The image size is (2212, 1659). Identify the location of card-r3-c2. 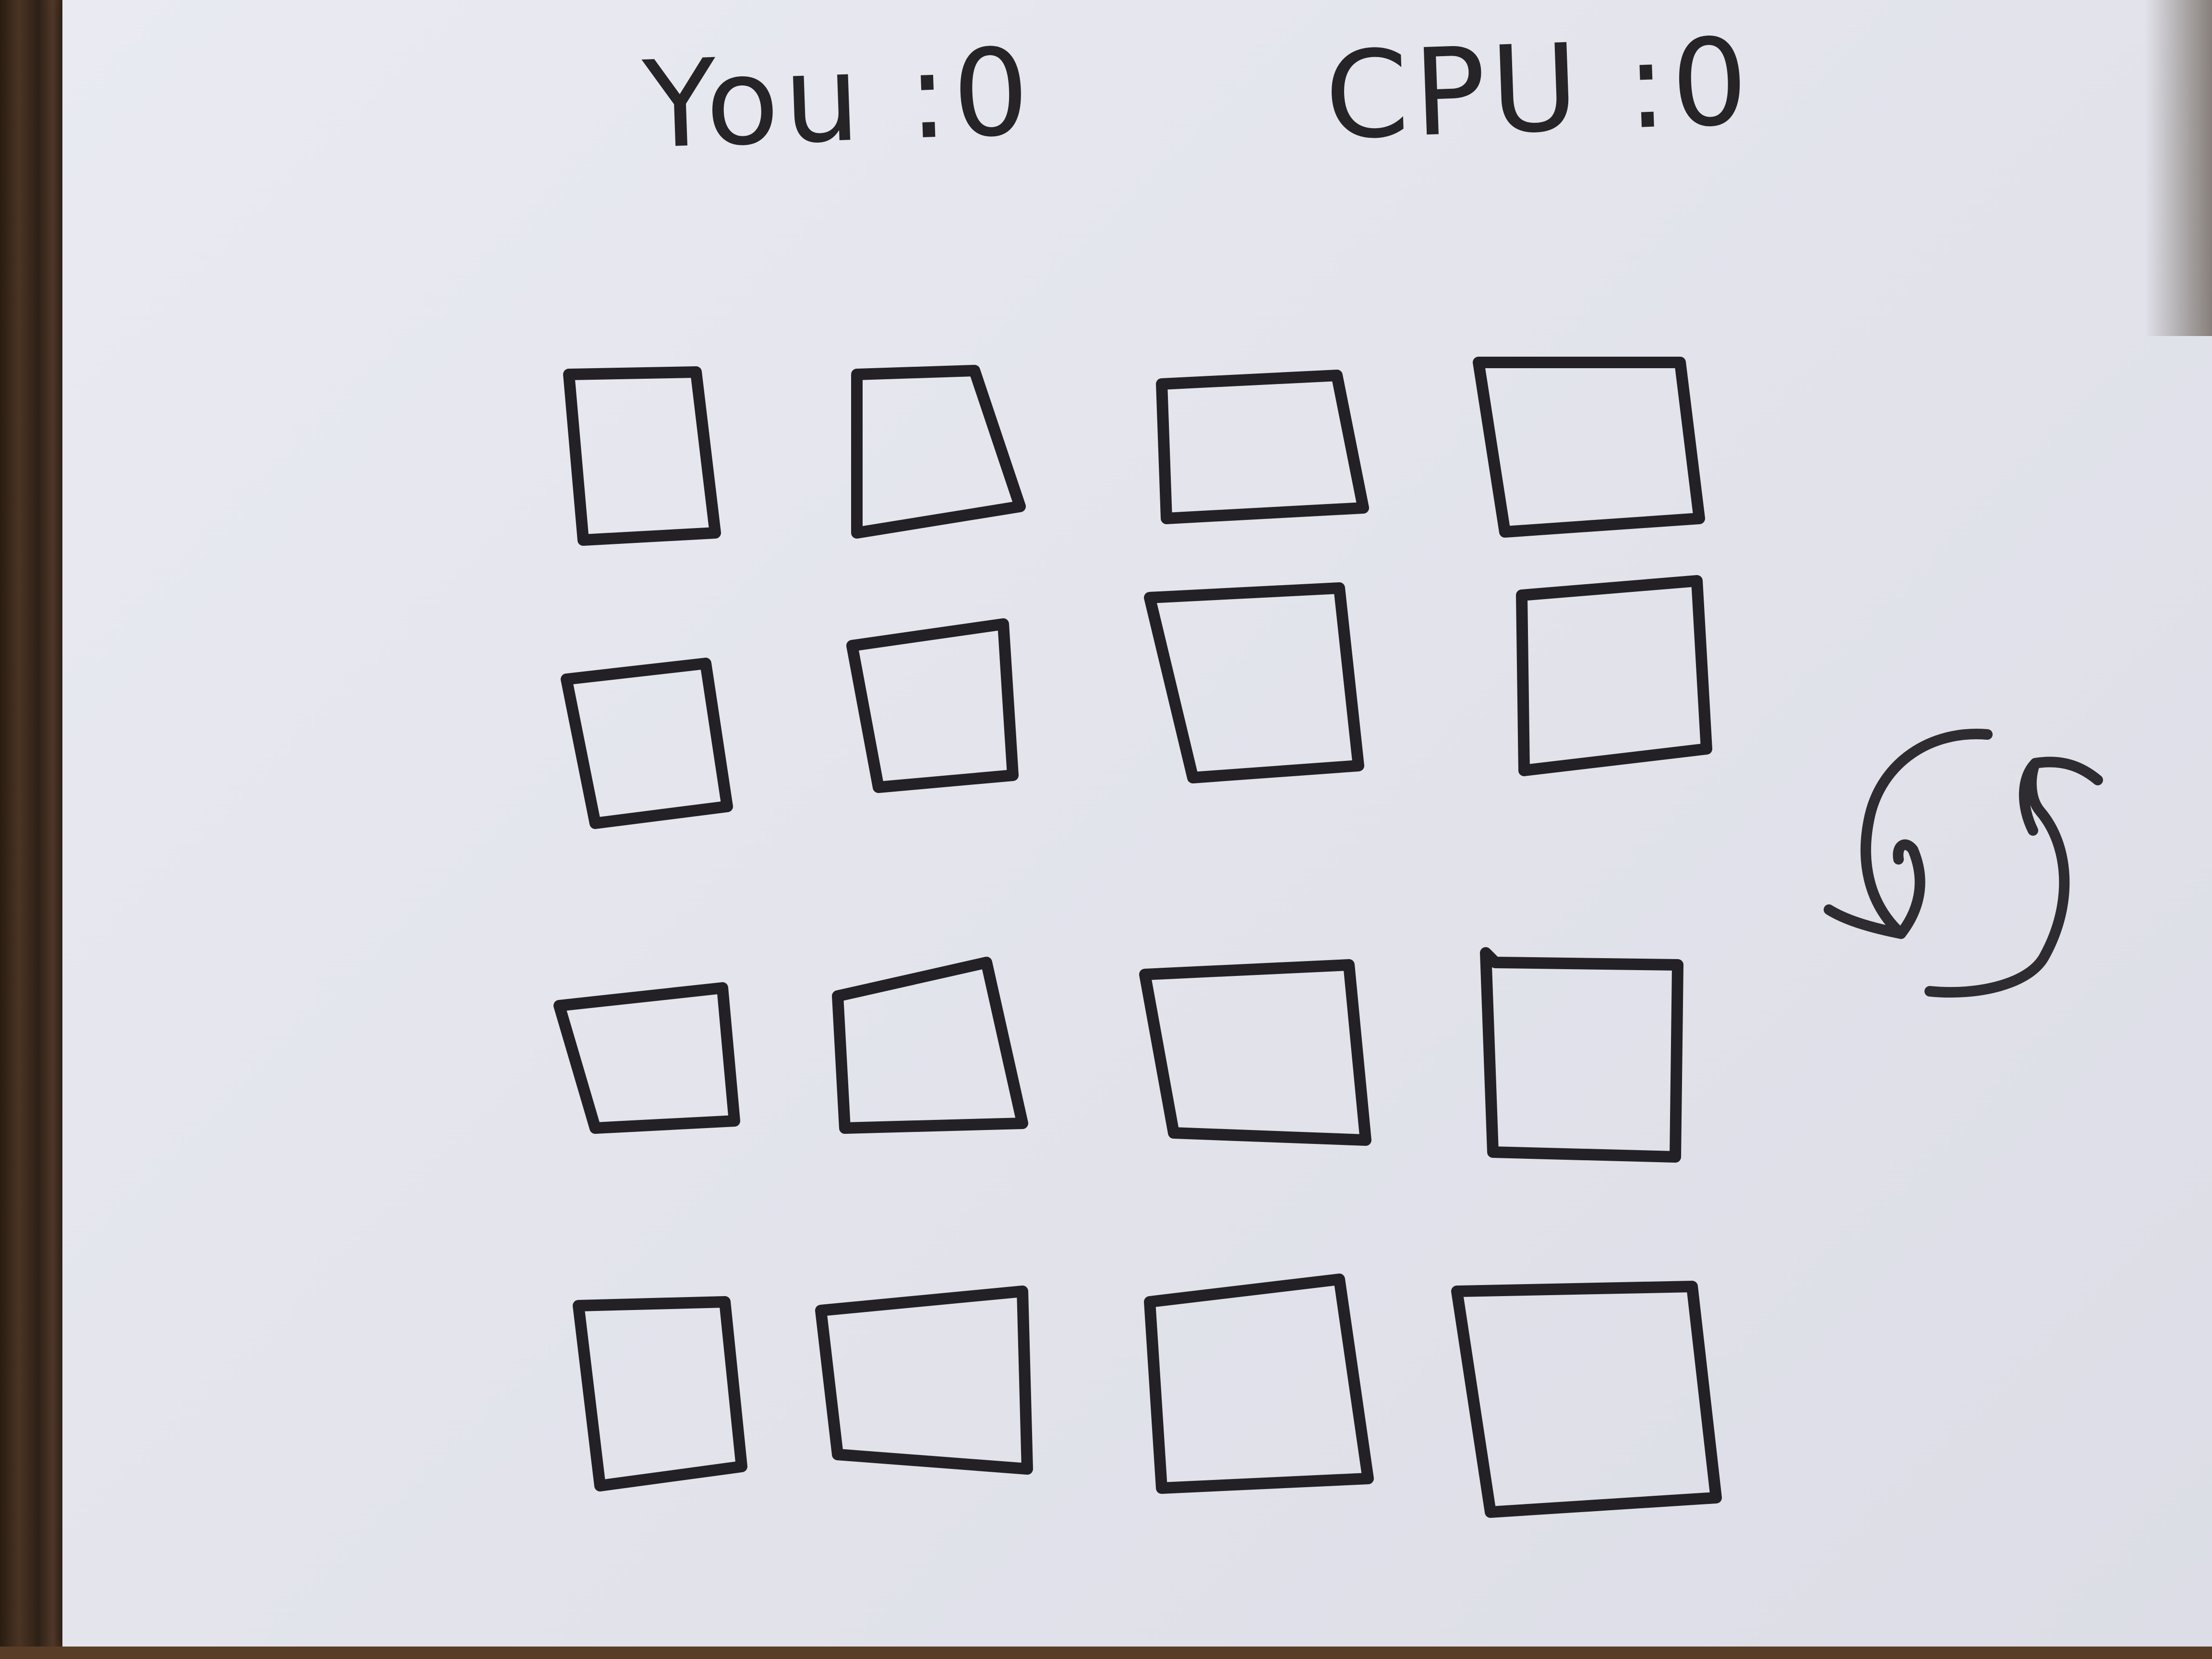
(930, 1045).